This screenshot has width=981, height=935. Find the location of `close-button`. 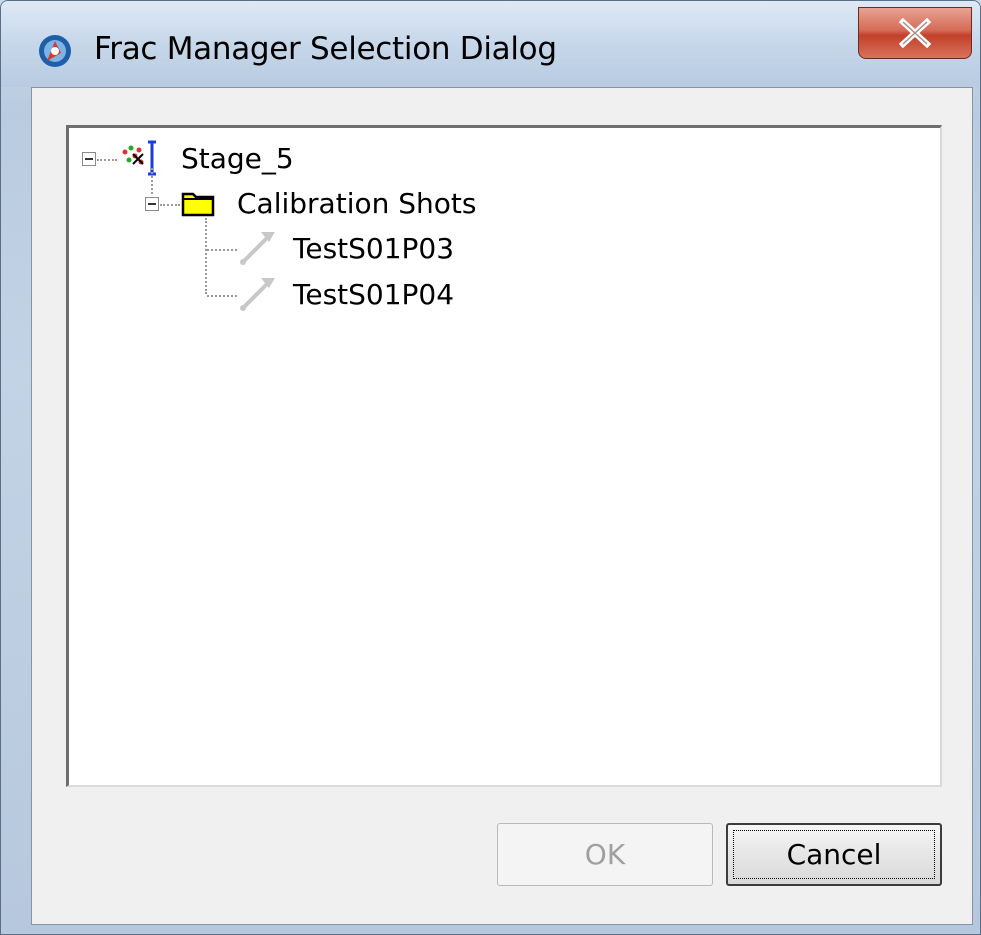

close-button is located at coordinates (915, 33).